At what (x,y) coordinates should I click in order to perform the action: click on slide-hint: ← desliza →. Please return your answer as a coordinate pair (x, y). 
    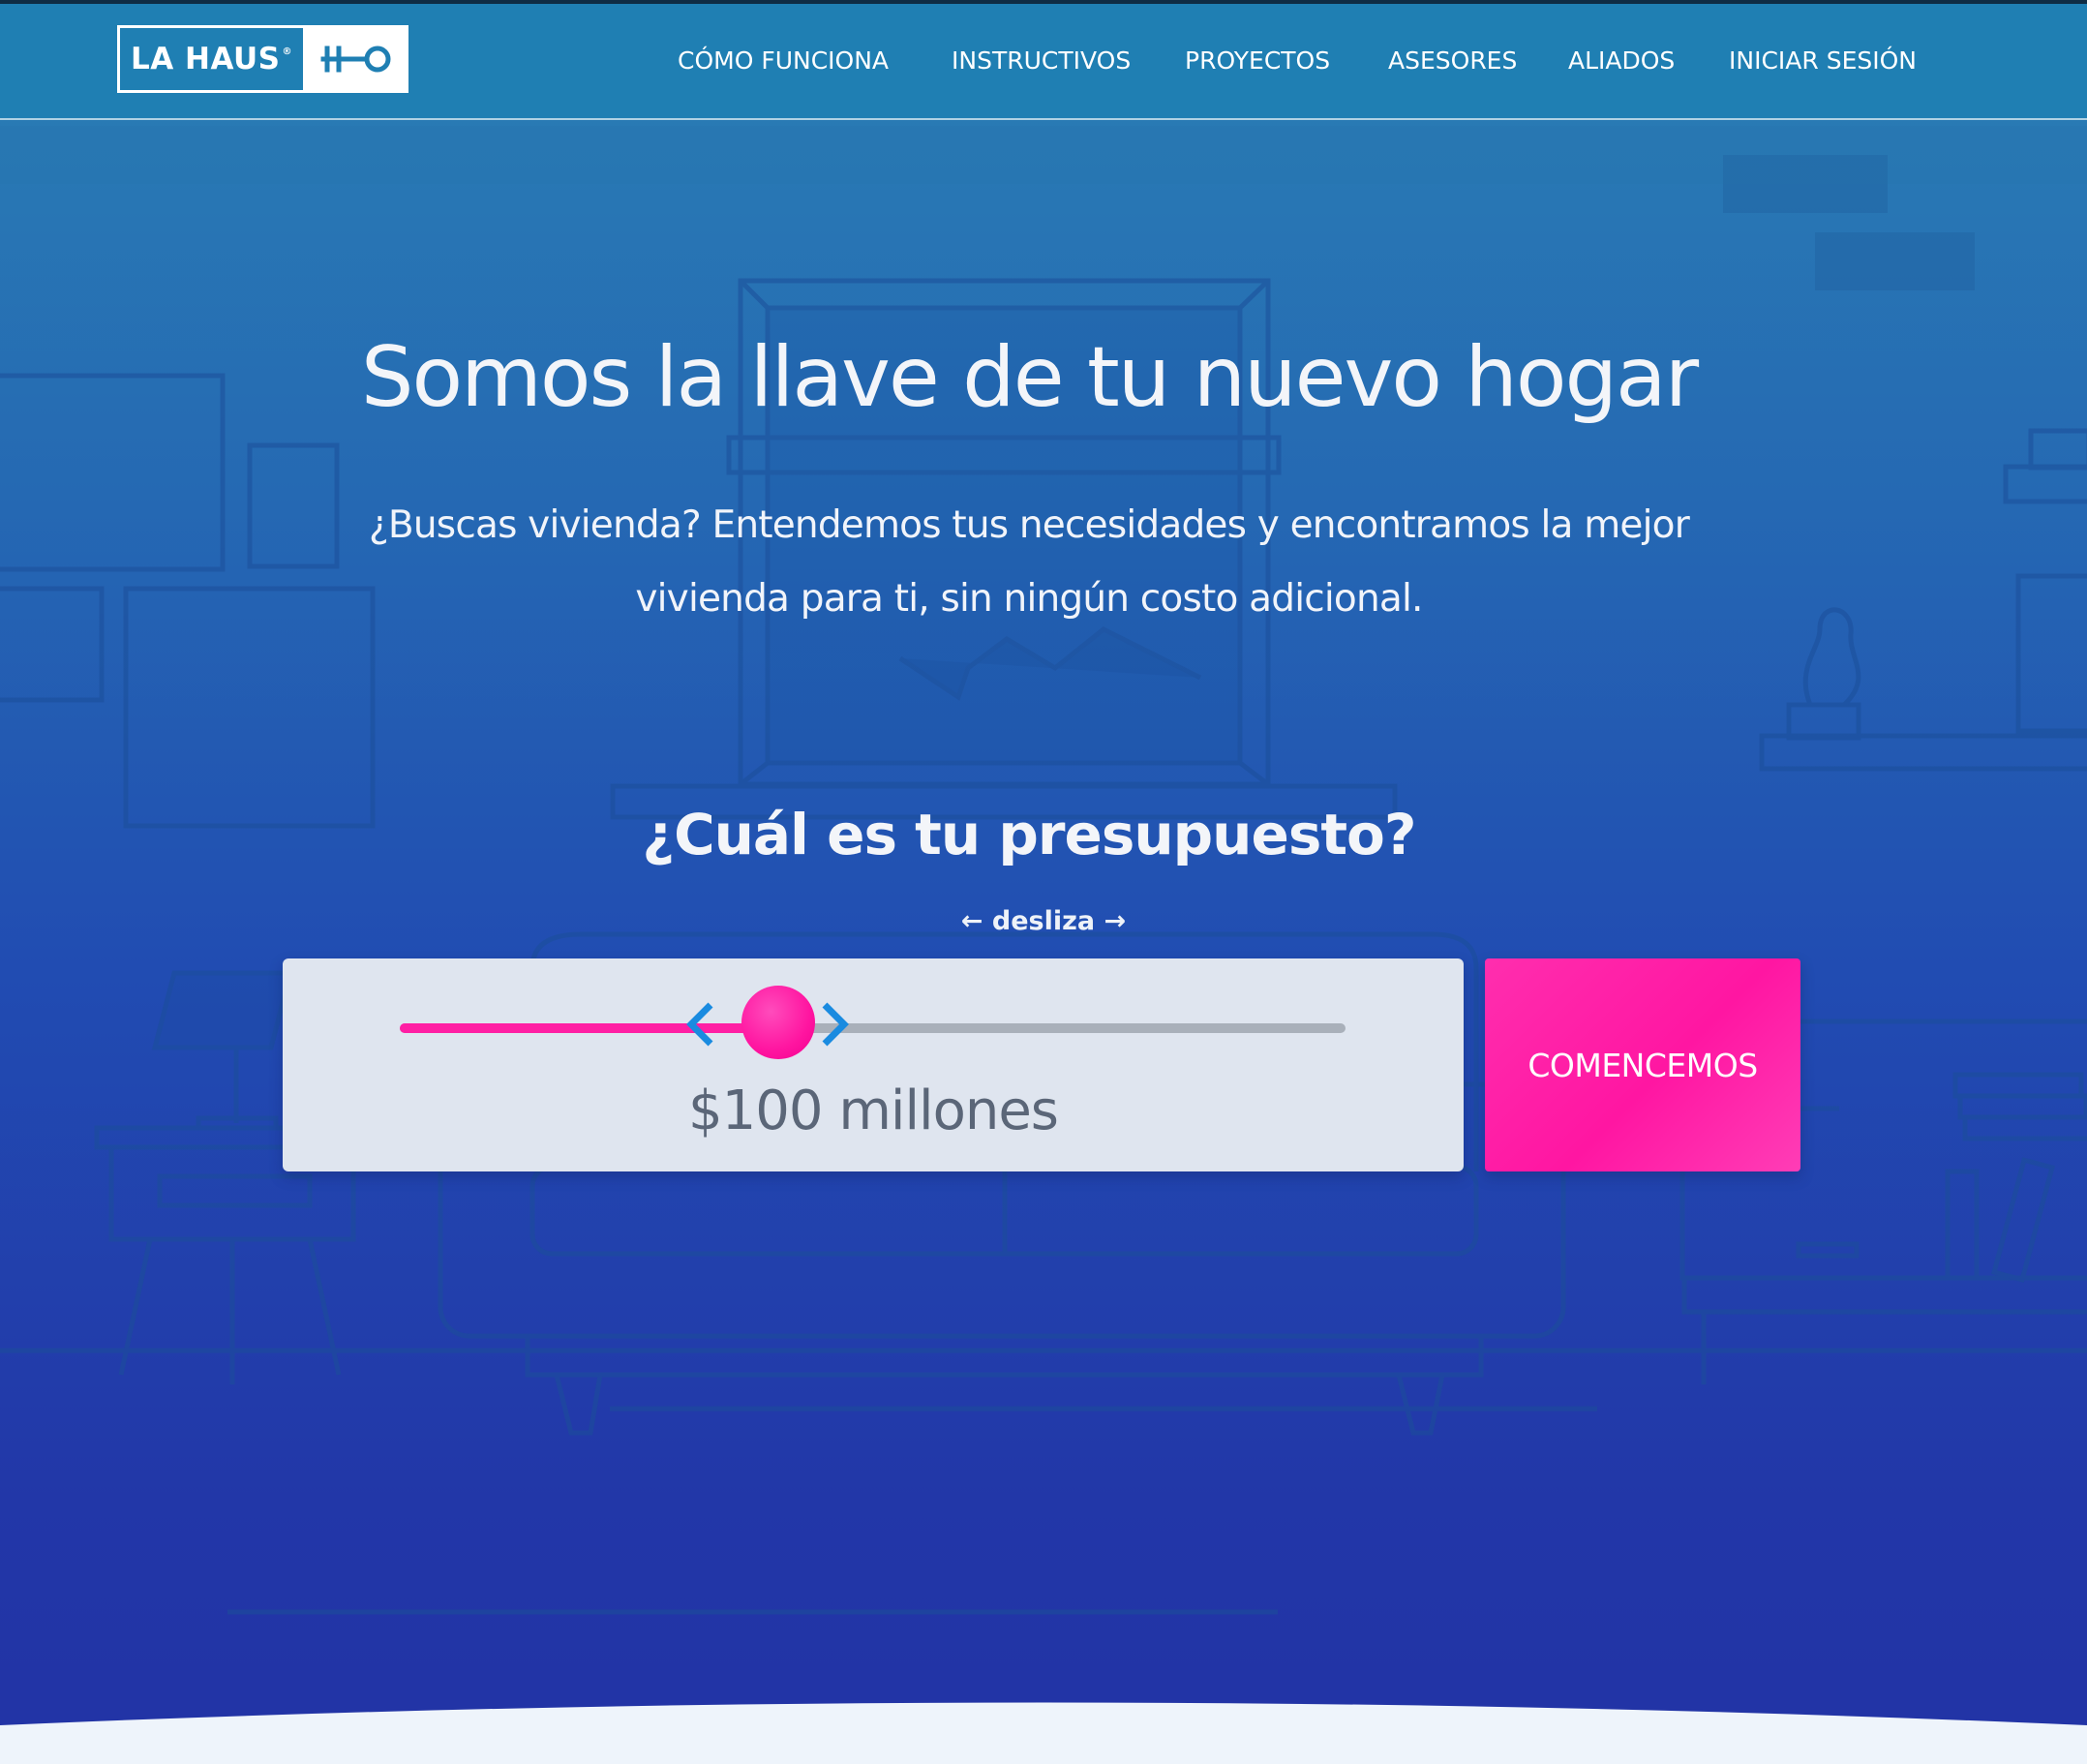
    Looking at the image, I should click on (1043, 921).